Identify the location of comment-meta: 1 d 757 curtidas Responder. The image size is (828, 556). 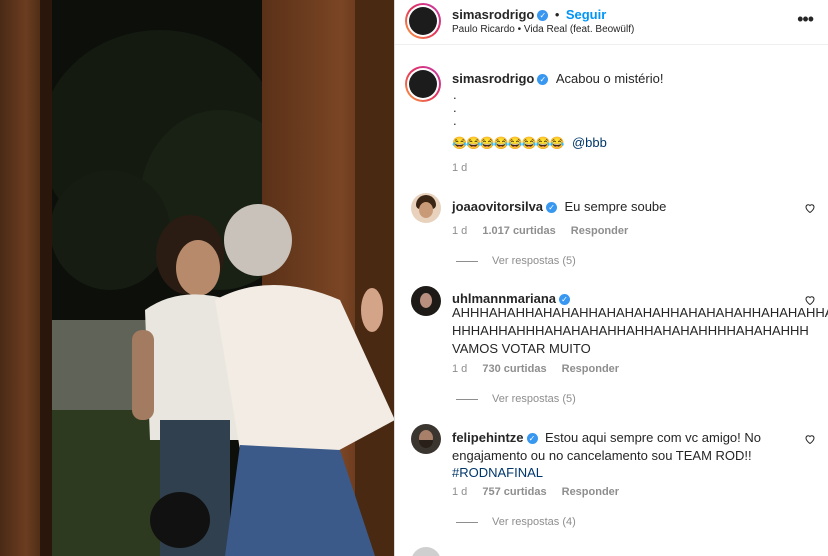
(541, 492).